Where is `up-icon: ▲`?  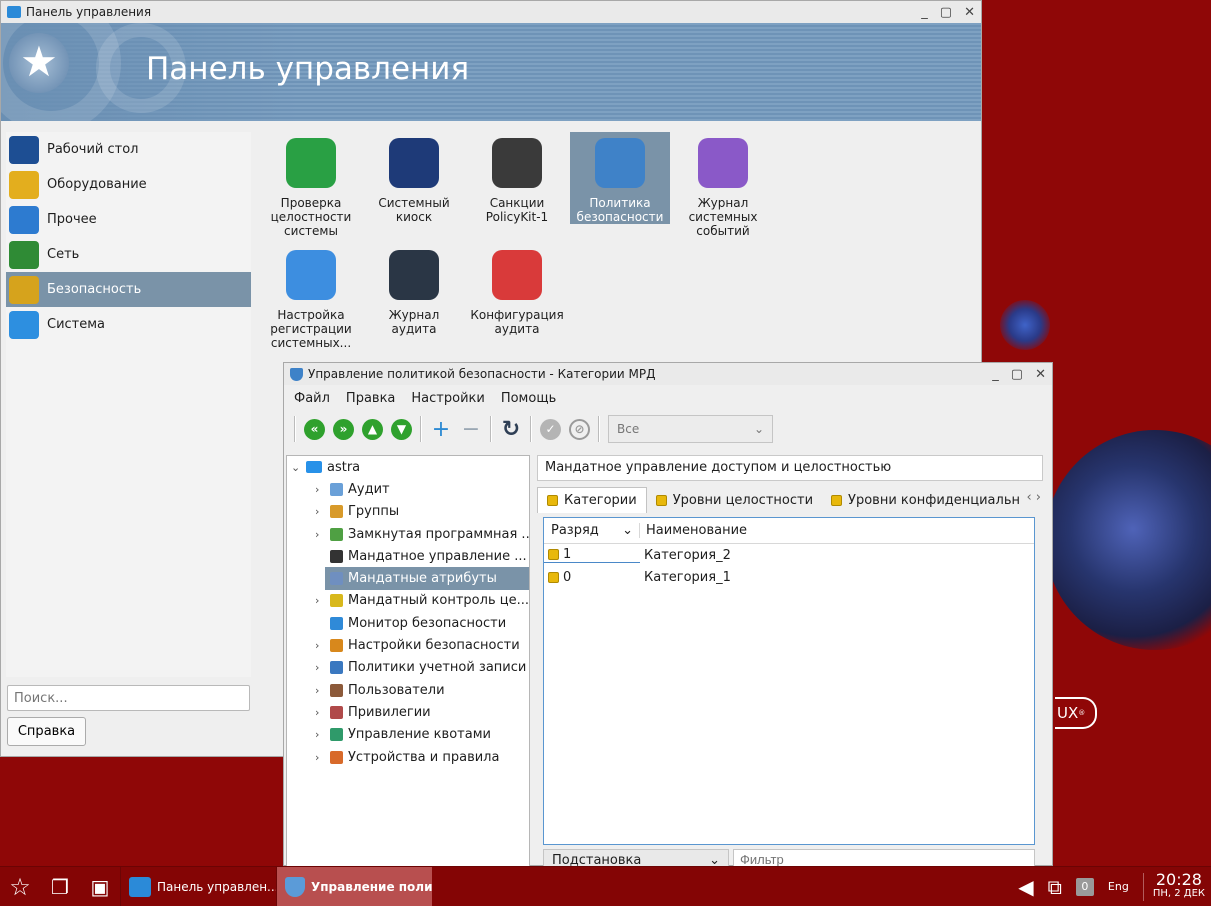
up-icon: ▲ is located at coordinates (372, 429).